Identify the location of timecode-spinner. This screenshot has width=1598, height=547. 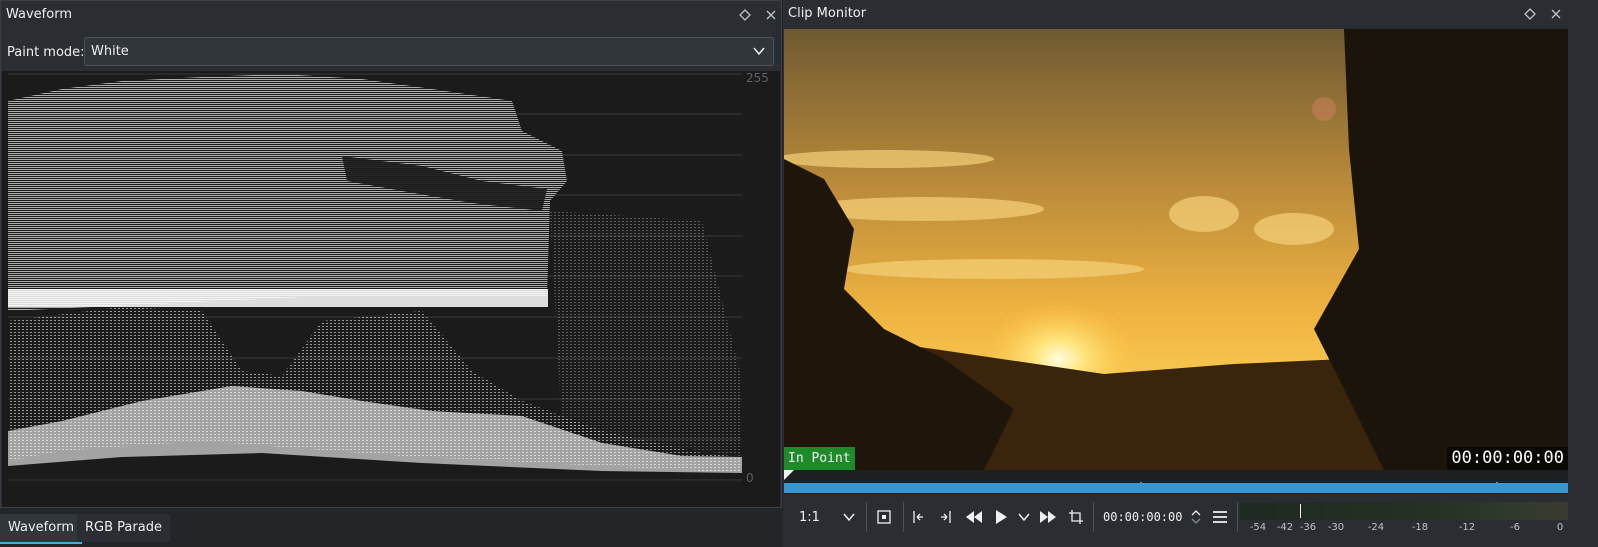
(1196, 517).